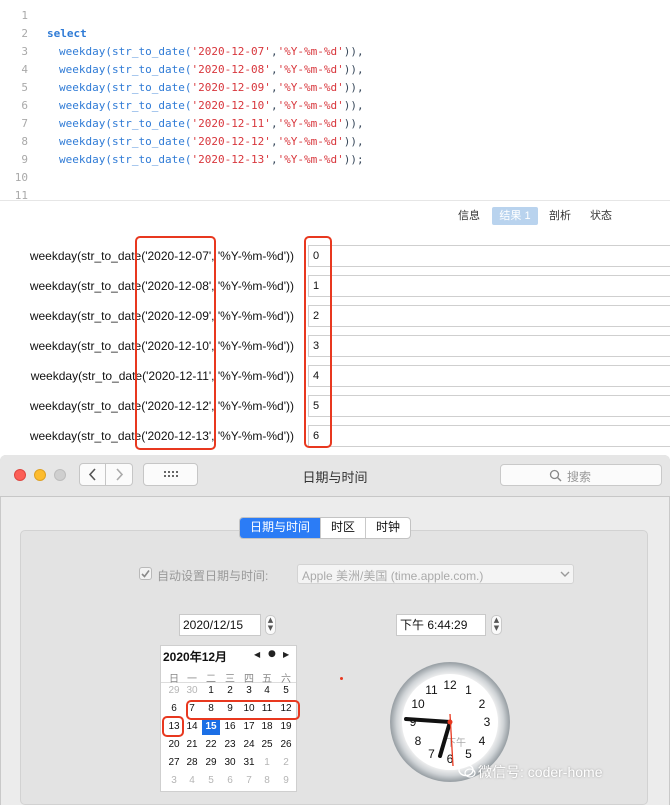 The width and height of the screenshot is (670, 805). Describe the element at coordinates (24, 69) in the screenshot. I see `line-number: 4` at that location.